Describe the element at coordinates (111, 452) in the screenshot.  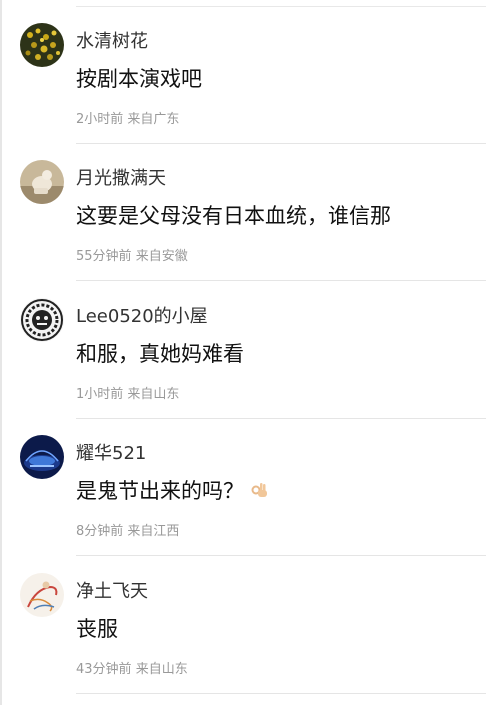
I see `username: 耀华521` at that location.